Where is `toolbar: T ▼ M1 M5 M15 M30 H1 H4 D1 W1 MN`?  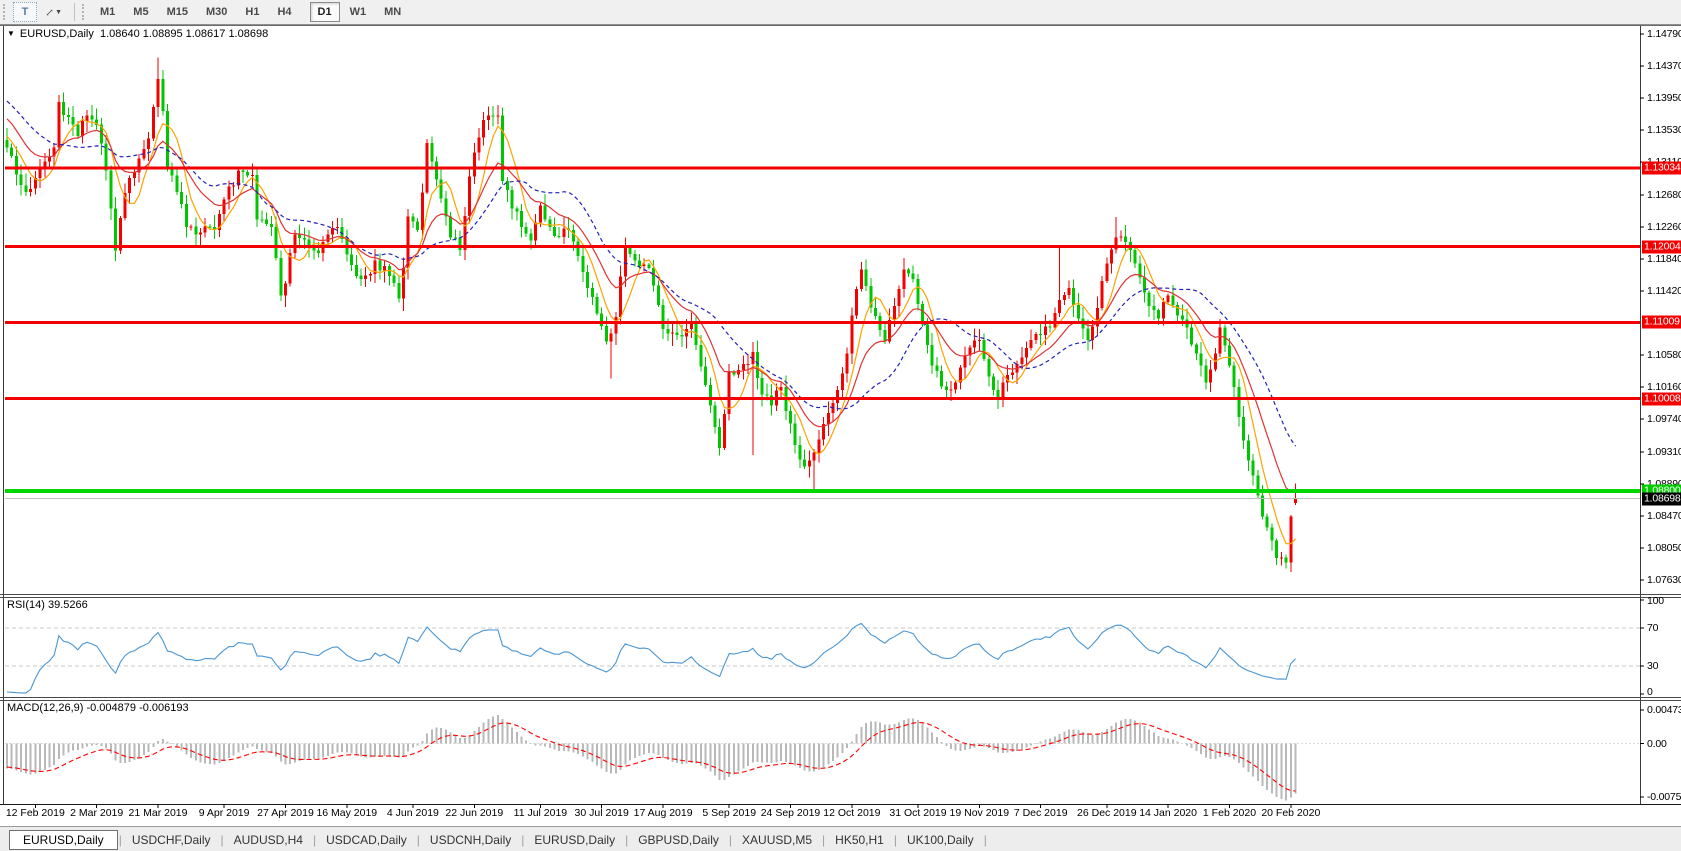
toolbar: T ▼ M1 M5 M15 M30 H1 H4 D1 W1 MN is located at coordinates (840, 12).